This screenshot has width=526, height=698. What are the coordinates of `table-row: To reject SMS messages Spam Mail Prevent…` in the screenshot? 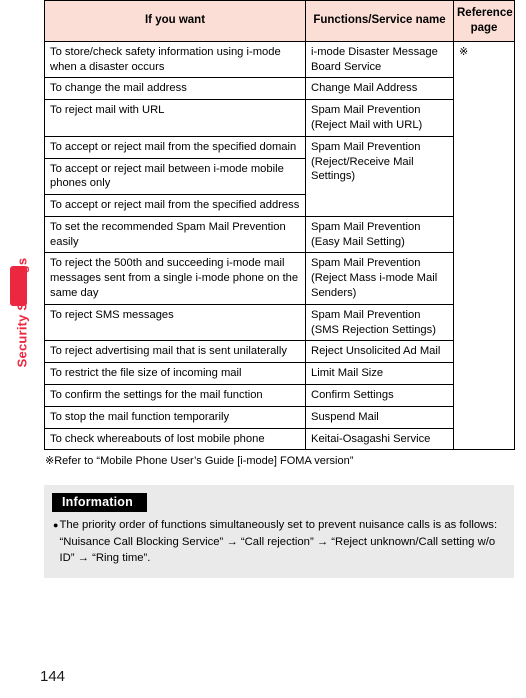 It's located at (279, 322).